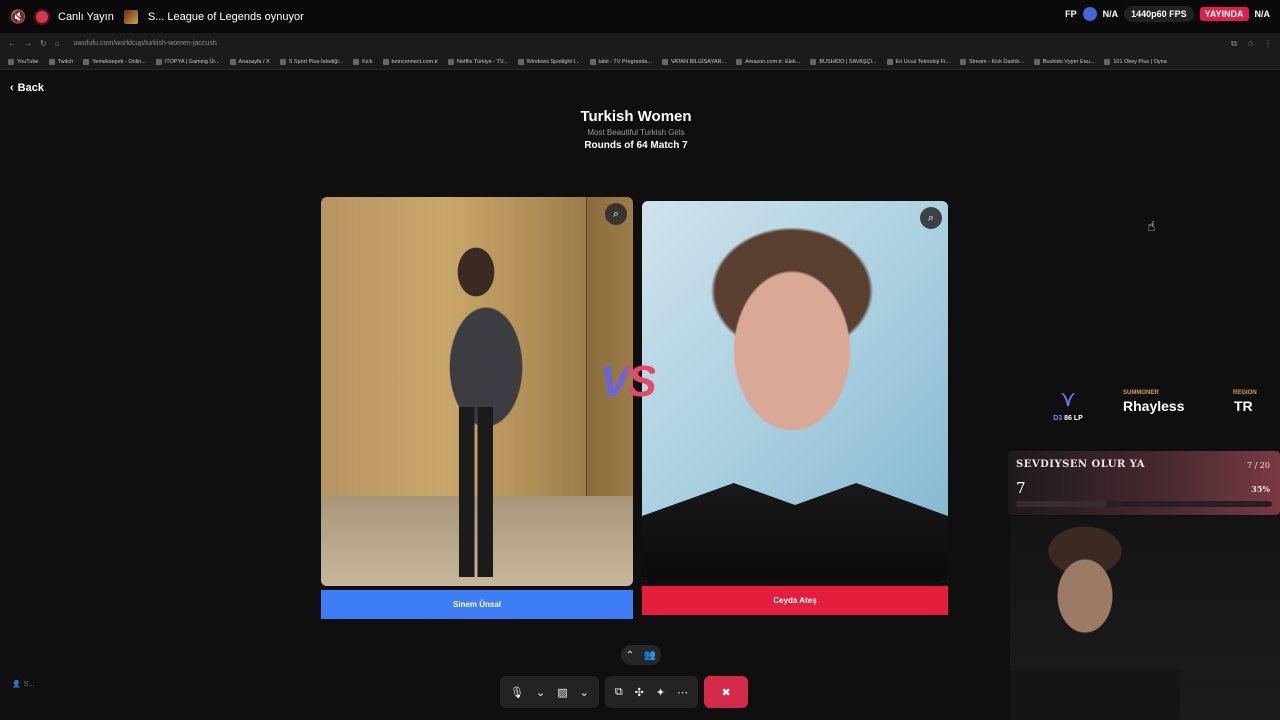  What do you see at coordinates (1089, 14) in the screenshot?
I see `viewer-avatar-icon` at bounding box center [1089, 14].